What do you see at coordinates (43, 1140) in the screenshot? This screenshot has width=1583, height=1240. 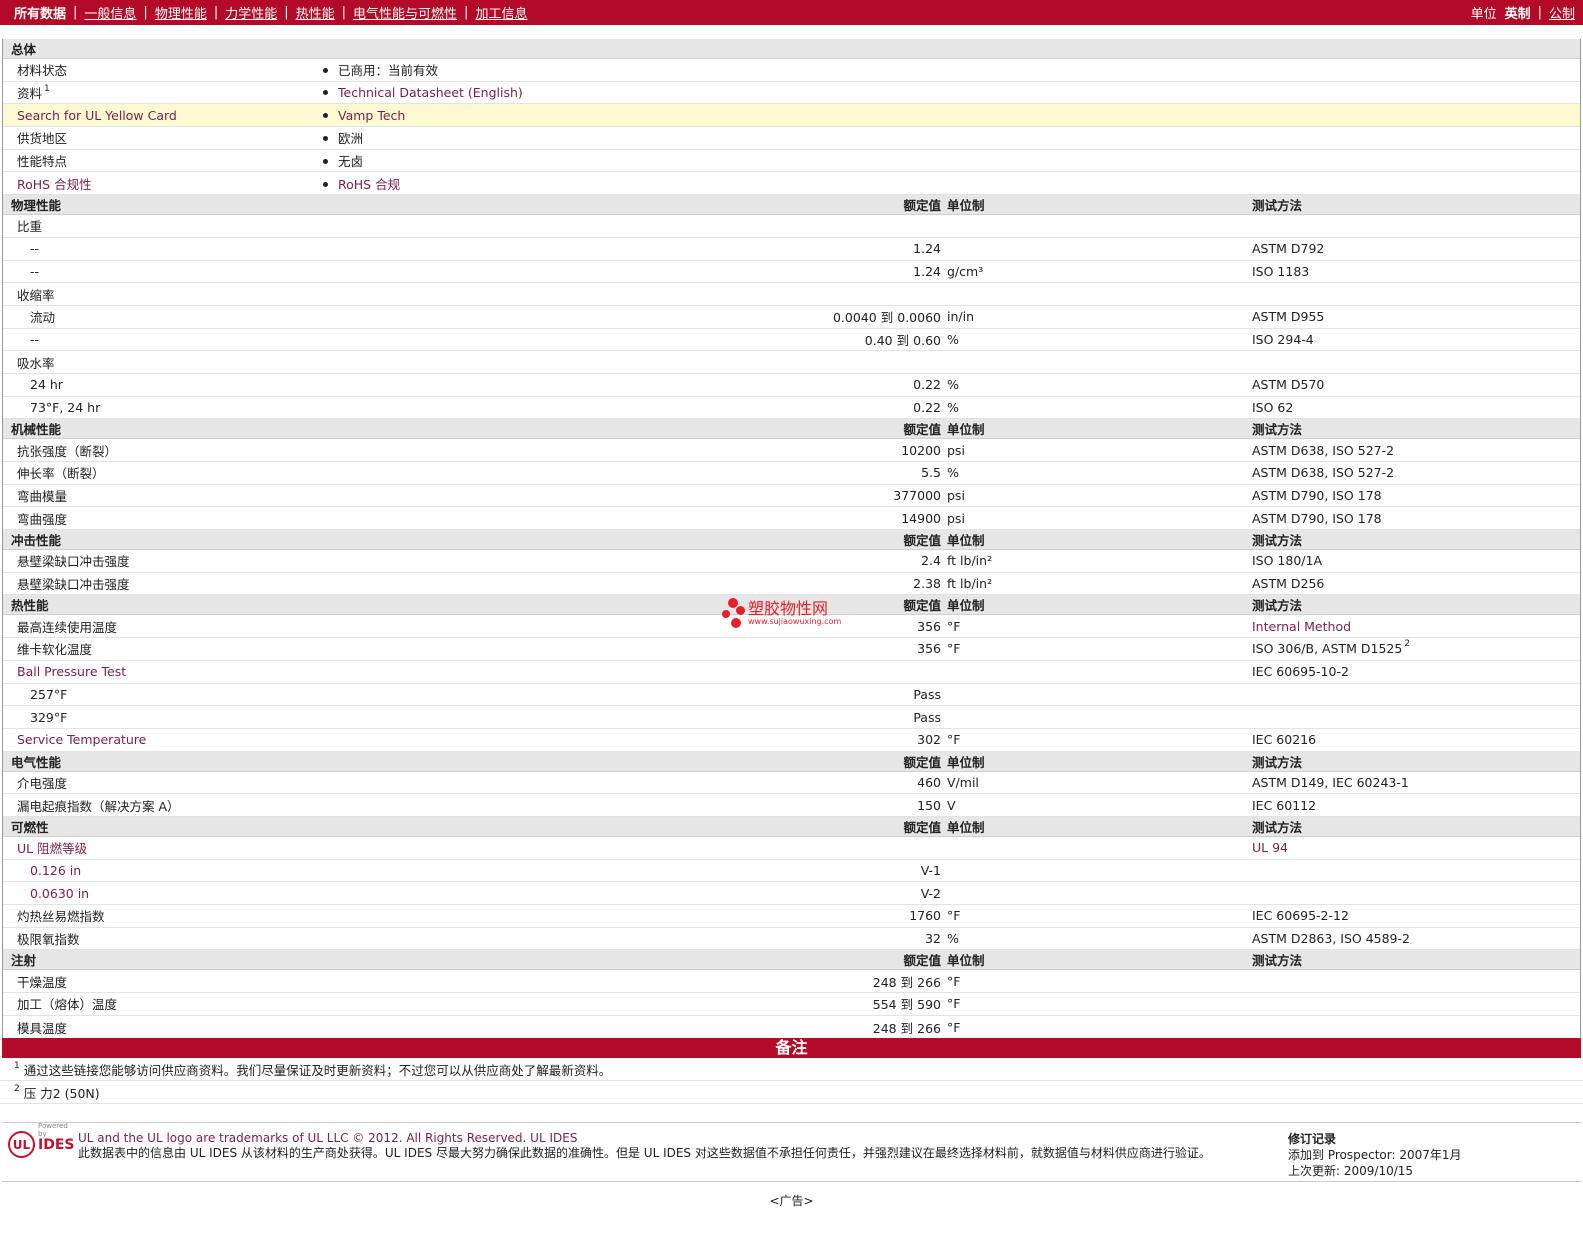 I see `ul-ides-logo: Powered by UL IDES` at bounding box center [43, 1140].